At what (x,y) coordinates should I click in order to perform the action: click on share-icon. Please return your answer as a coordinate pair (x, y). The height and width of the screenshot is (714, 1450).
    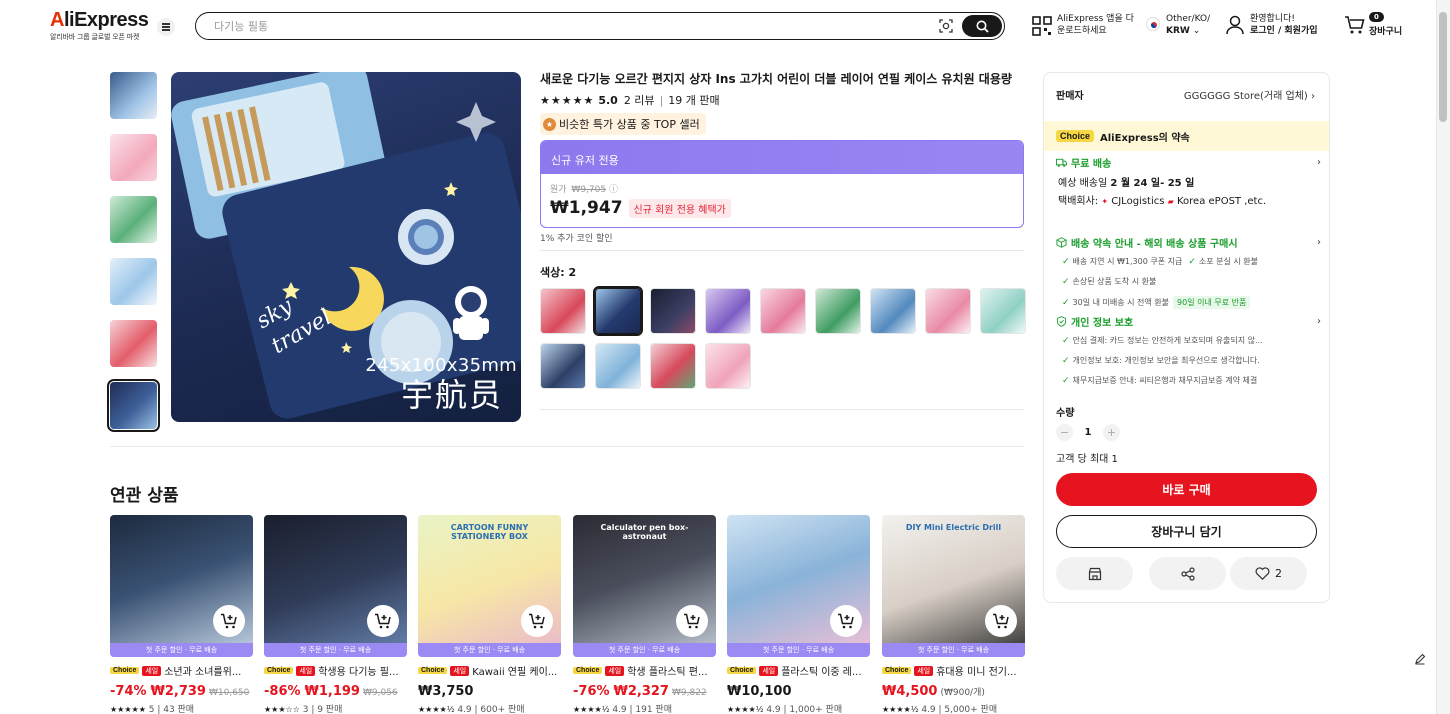
    Looking at the image, I should click on (1187, 573).